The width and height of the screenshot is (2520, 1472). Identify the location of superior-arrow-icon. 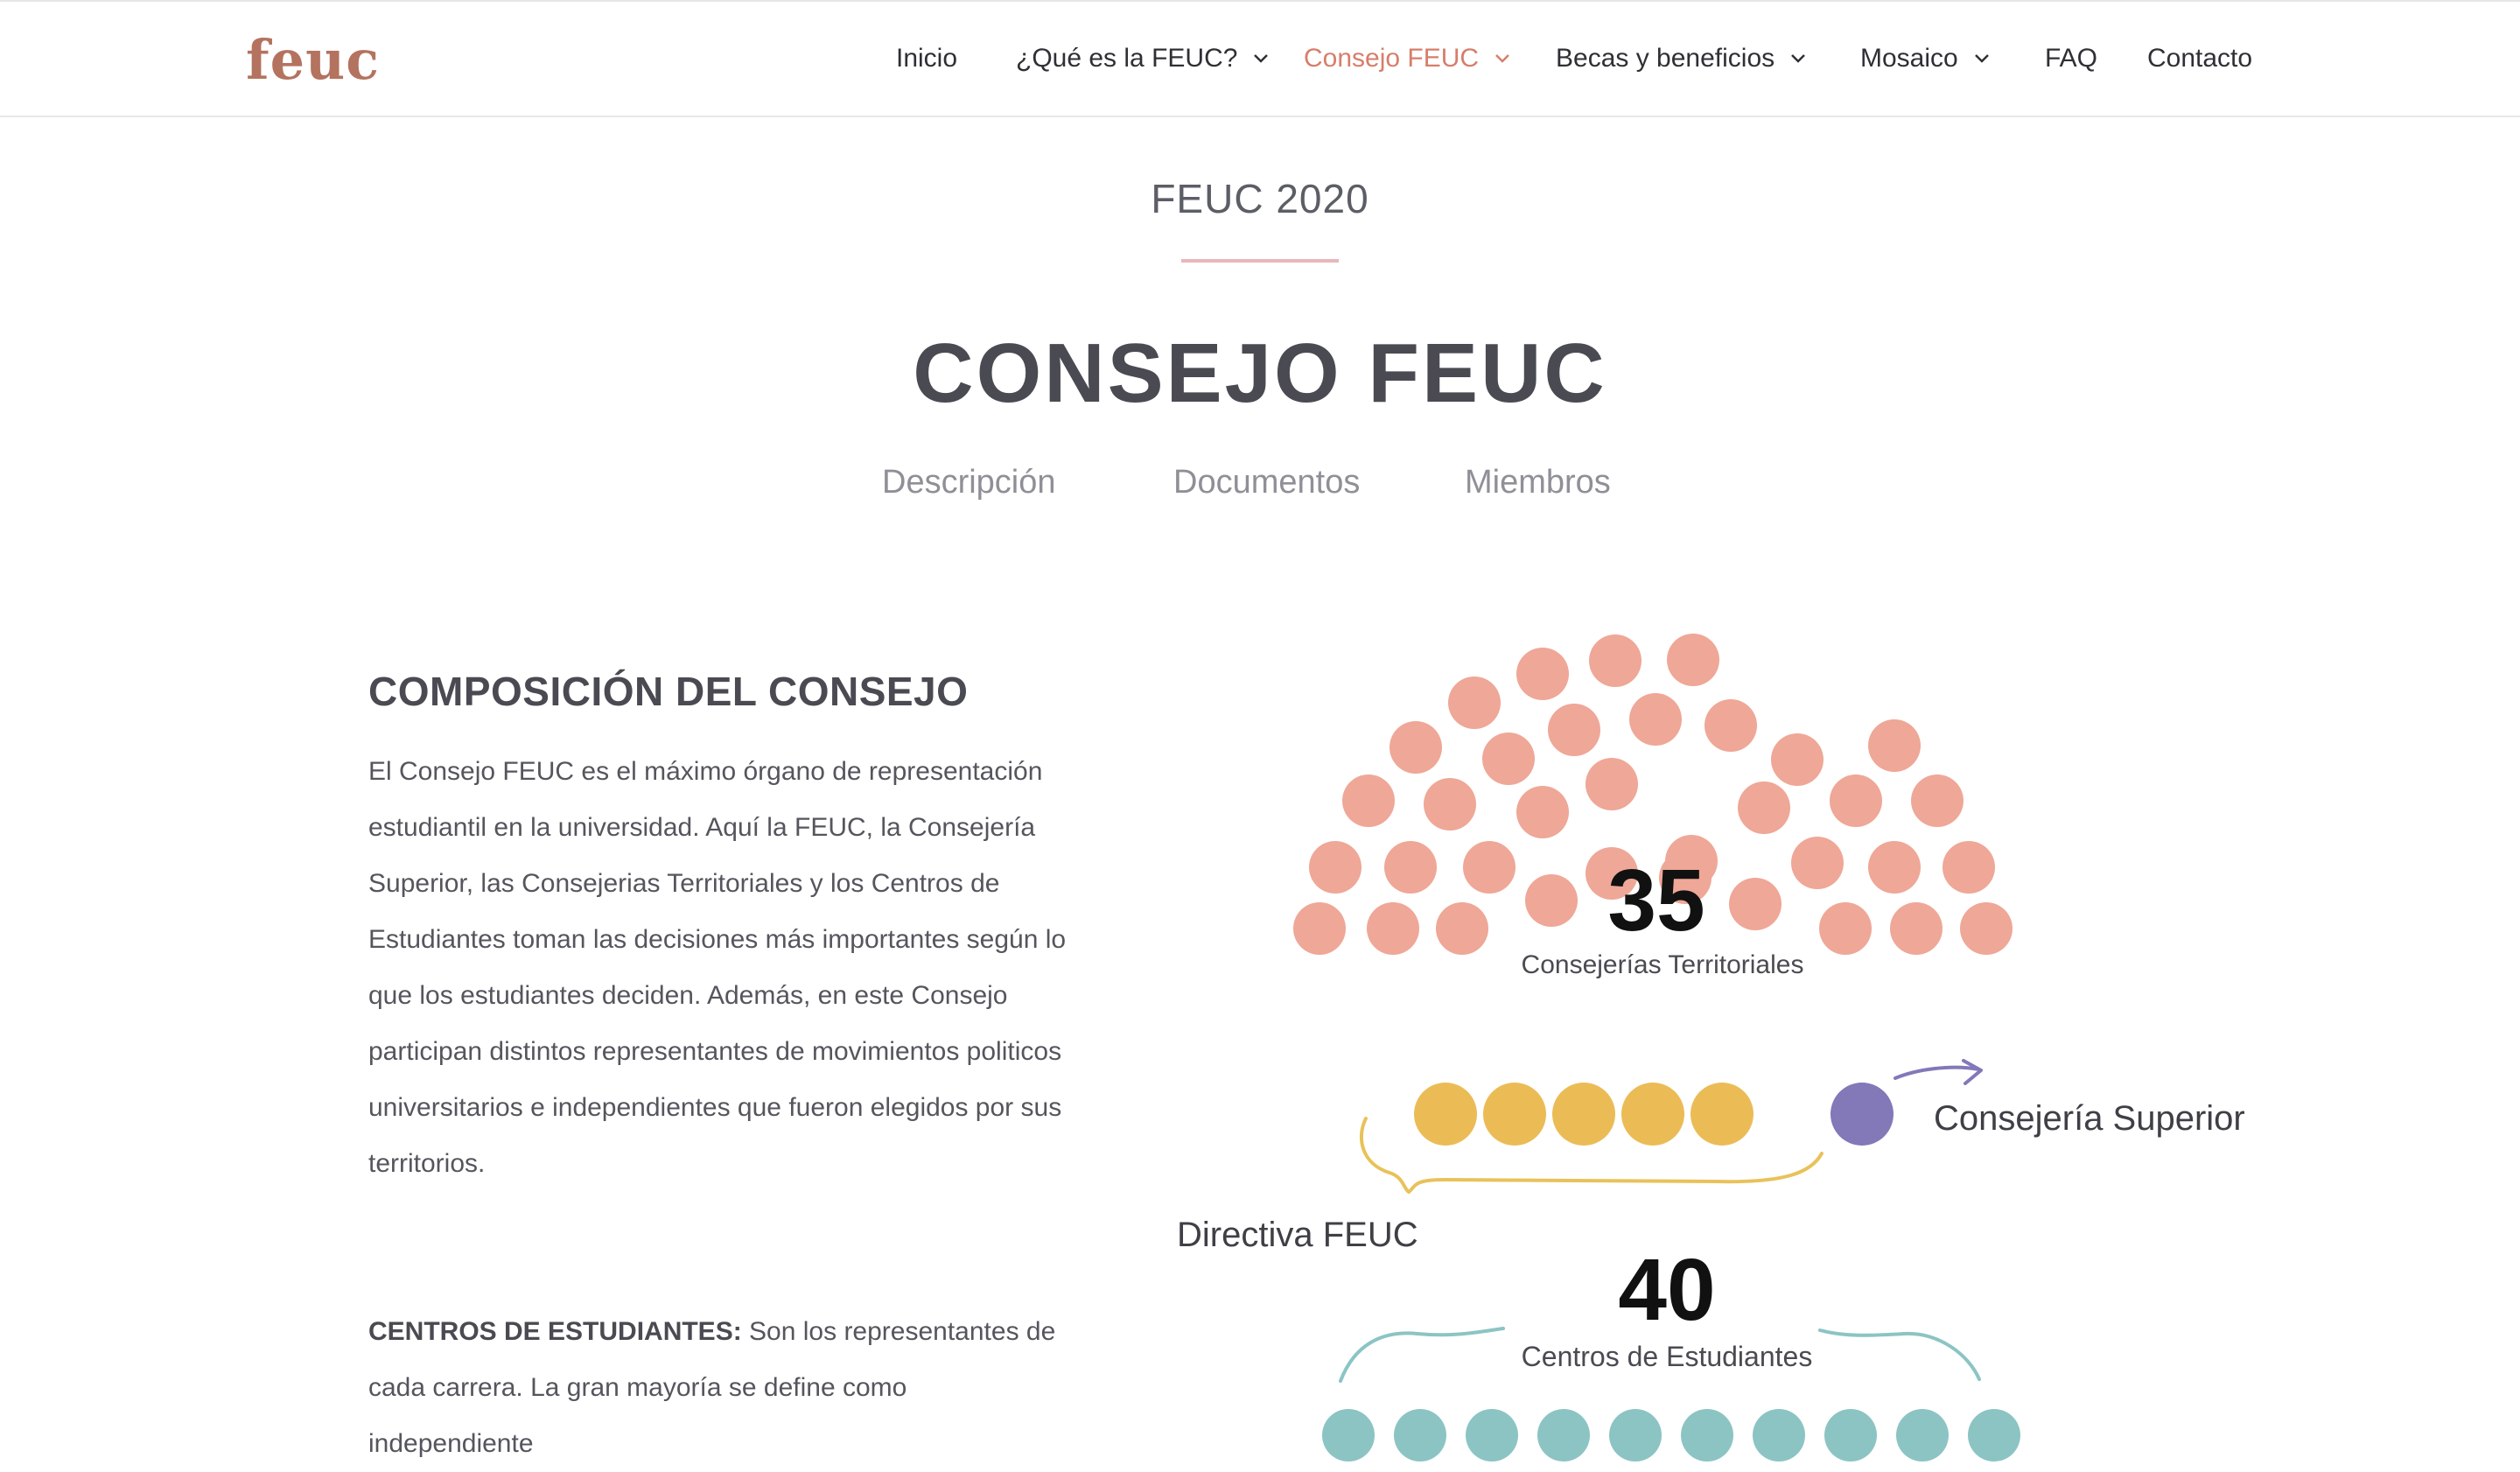
(1938, 1072).